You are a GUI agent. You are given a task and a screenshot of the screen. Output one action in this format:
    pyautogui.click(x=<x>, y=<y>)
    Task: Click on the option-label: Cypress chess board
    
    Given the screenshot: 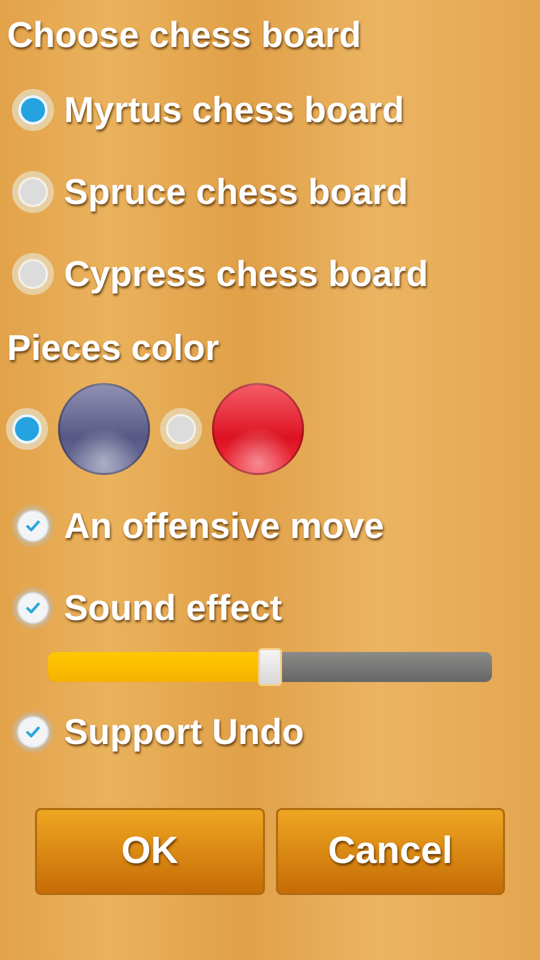 What is the action you would take?
    pyautogui.click(x=246, y=274)
    